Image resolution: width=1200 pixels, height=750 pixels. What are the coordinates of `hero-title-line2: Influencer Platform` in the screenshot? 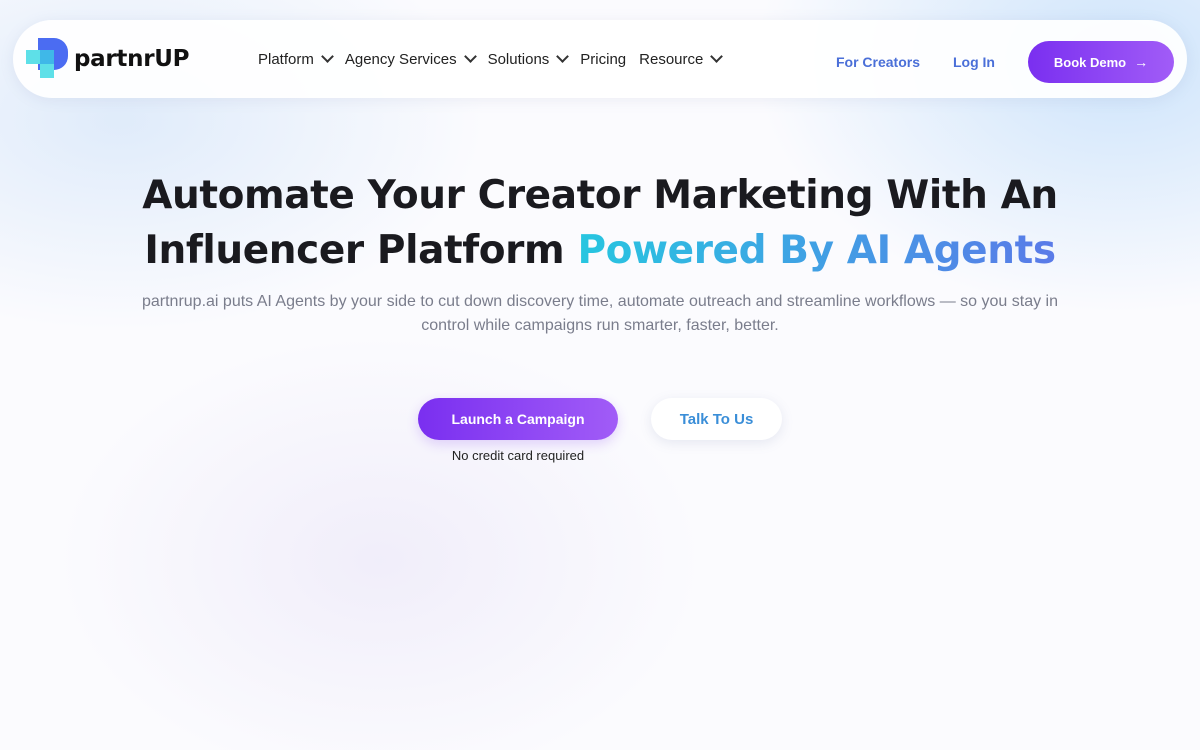 It's located at (361, 250).